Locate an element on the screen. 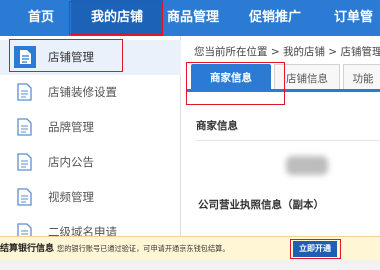 This screenshot has width=380, height=270. banner-message: 您的银行账号已通过验证，可申请开通京东钱包结算。 is located at coordinates (143, 248).